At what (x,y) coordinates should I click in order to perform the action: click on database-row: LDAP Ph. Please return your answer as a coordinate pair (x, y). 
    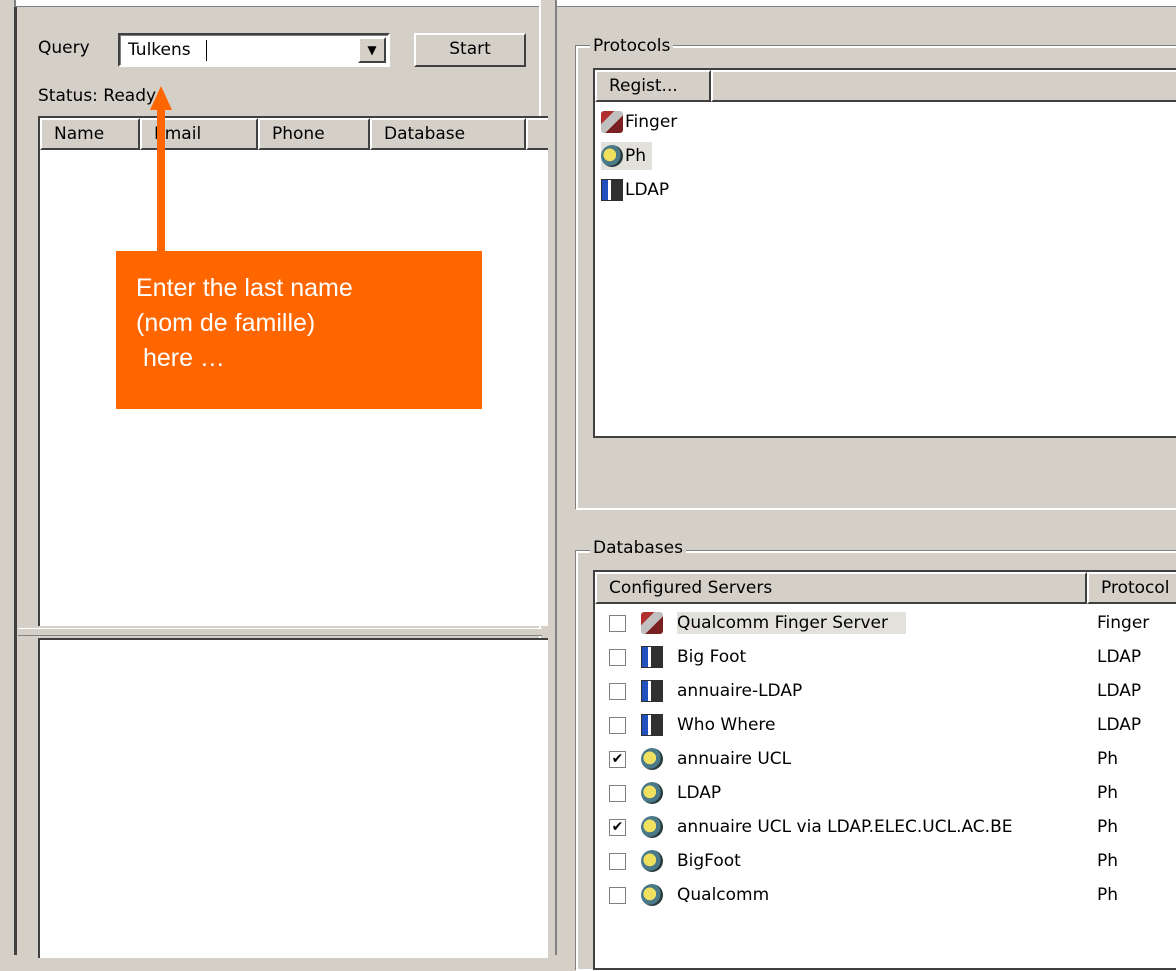
    Looking at the image, I should click on (885, 793).